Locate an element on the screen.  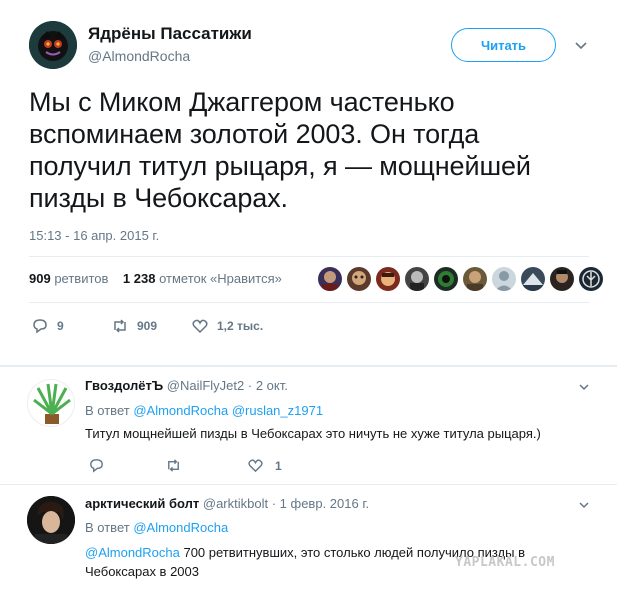
reply-author-handle: @arktikbolt is located at coordinates (235, 503).